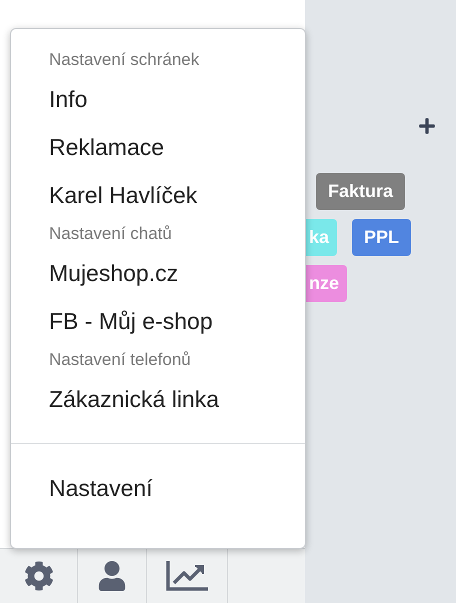 Image resolution: width=456 pixels, height=603 pixels. What do you see at coordinates (158, 399) in the screenshot?
I see `menu-item: Zákaznická linka` at bounding box center [158, 399].